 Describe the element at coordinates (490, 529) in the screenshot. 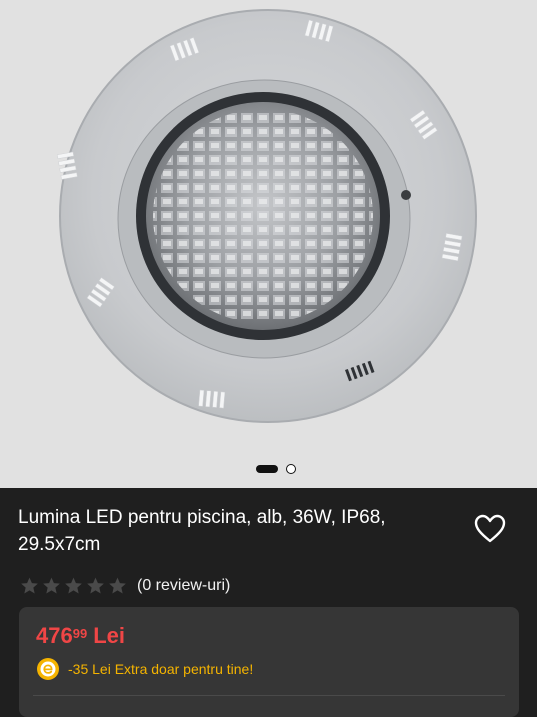

I see `favorite-heart-icon` at that location.